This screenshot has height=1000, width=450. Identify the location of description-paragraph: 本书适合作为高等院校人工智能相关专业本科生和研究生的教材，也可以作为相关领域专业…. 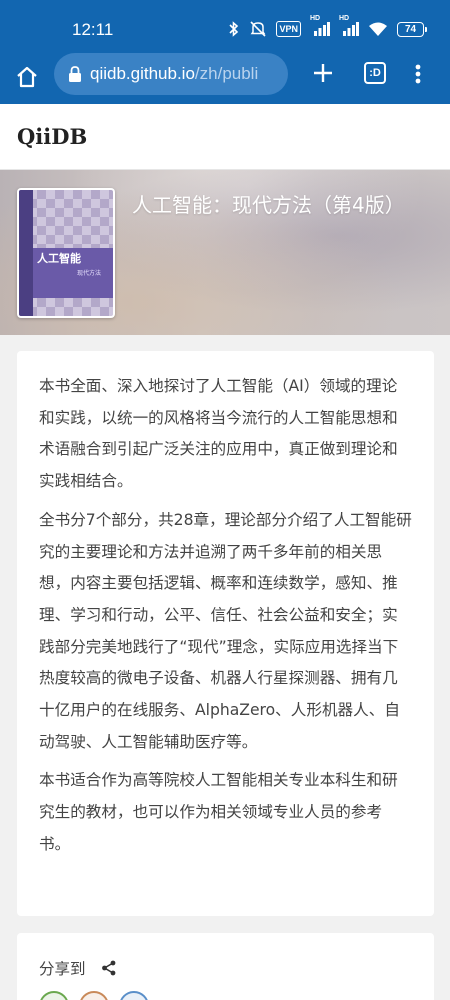
(218, 812).